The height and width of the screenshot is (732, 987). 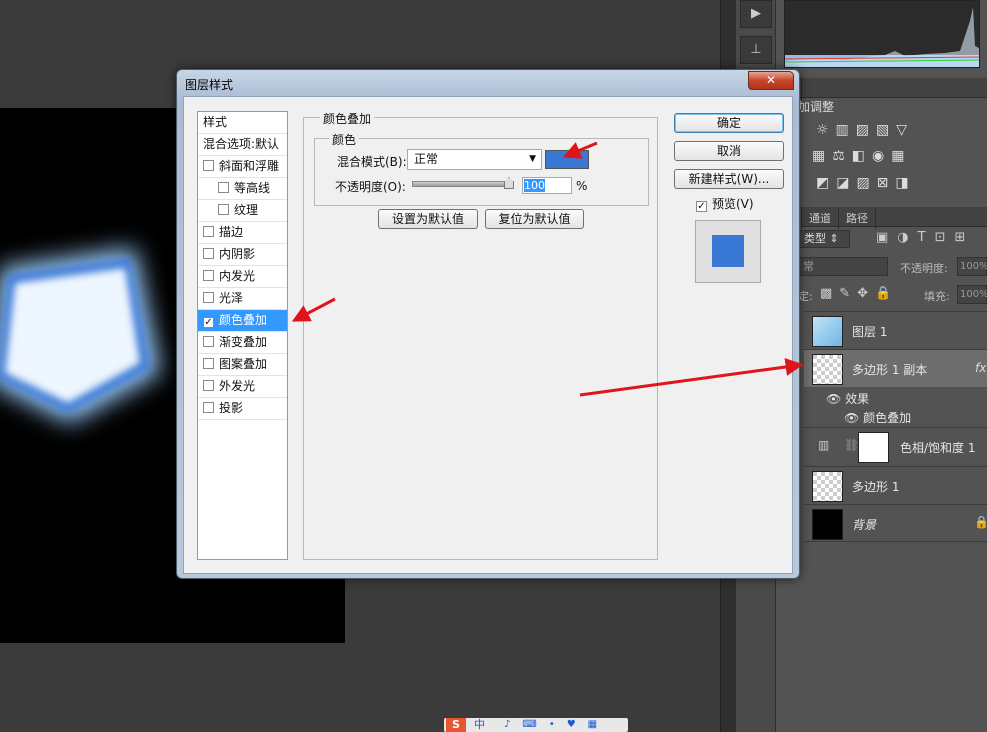 What do you see at coordinates (876, 487) in the screenshot?
I see `layer-name: 多边形 1` at bounding box center [876, 487].